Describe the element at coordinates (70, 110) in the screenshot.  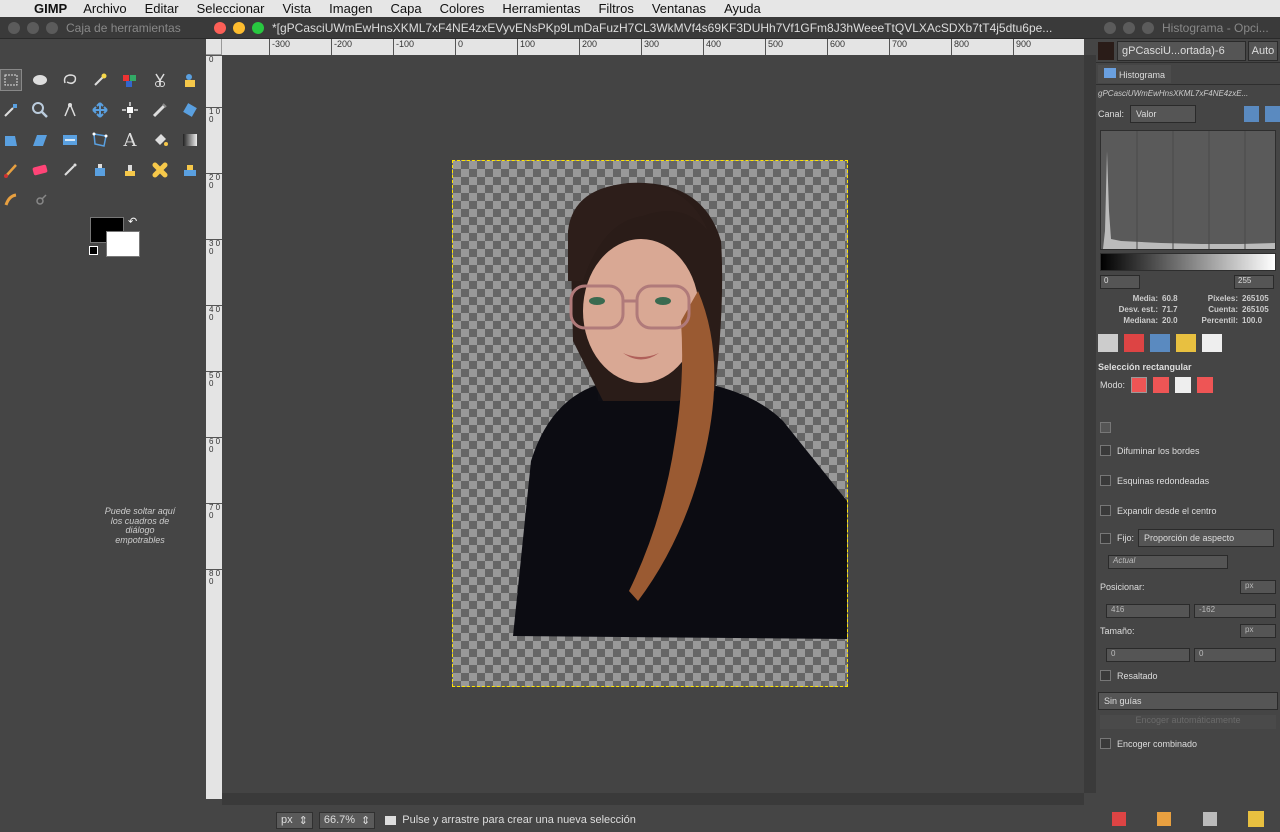
I see `measure-tool-icon` at that location.